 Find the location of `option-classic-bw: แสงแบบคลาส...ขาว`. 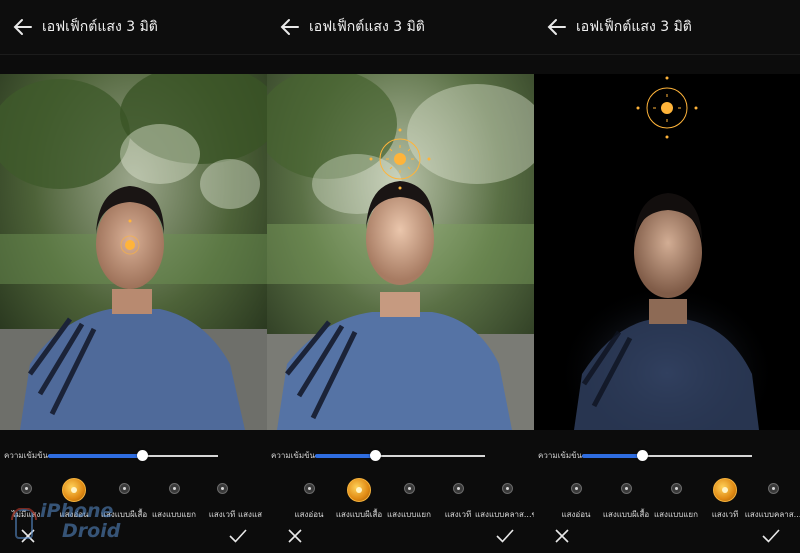

option-classic-bw: แสงแบบคลาส...ขาว is located at coordinates (504, 500).